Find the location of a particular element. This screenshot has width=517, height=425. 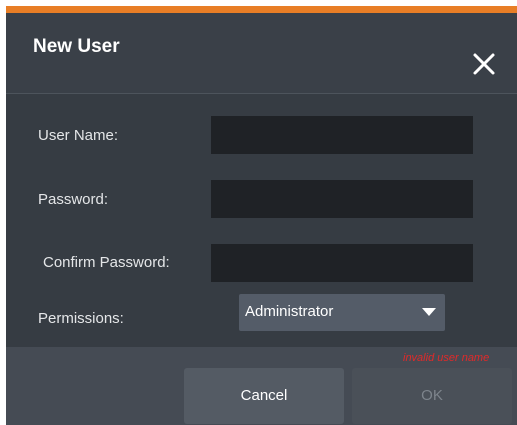

permissions-selected-value: Administrator is located at coordinates (289, 311).